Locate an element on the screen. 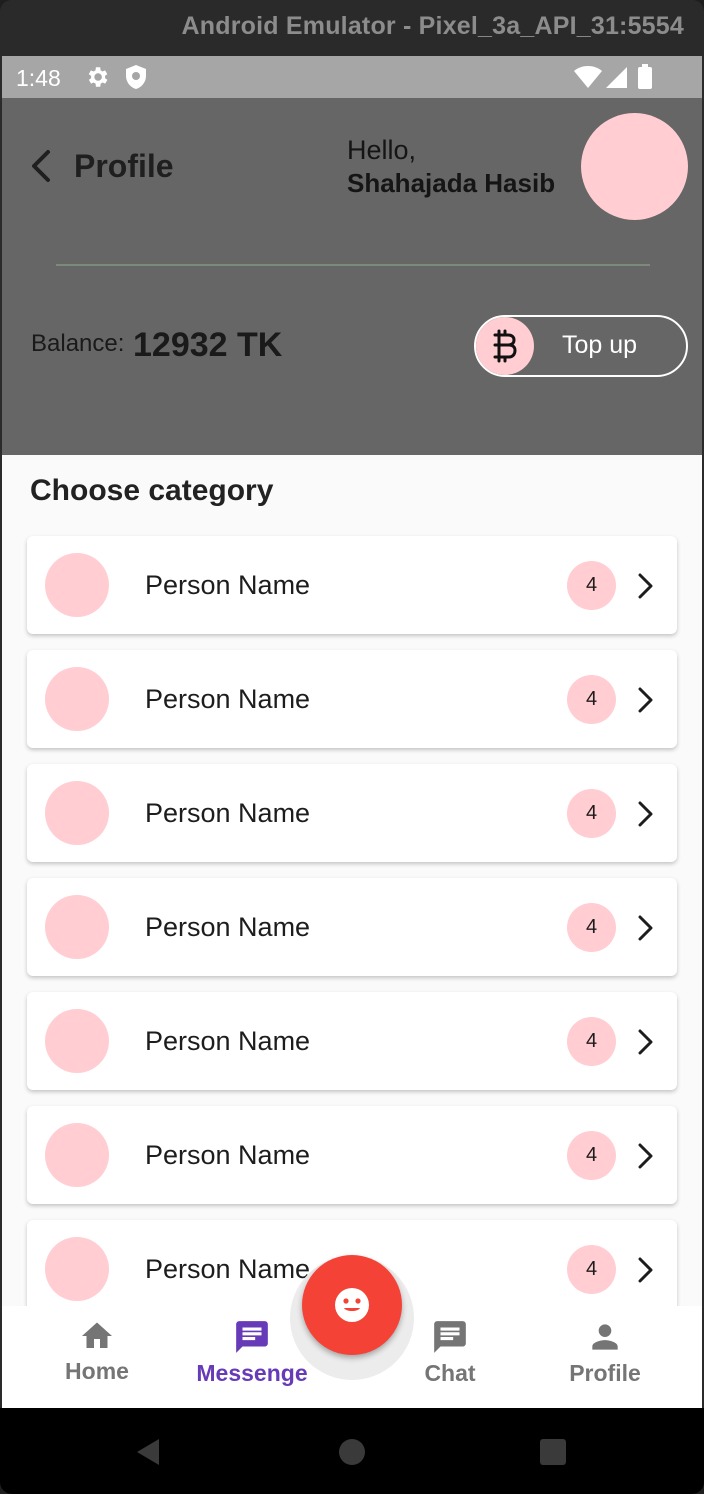 The image size is (704, 1494). system-back-icon is located at coordinates (148, 1452).